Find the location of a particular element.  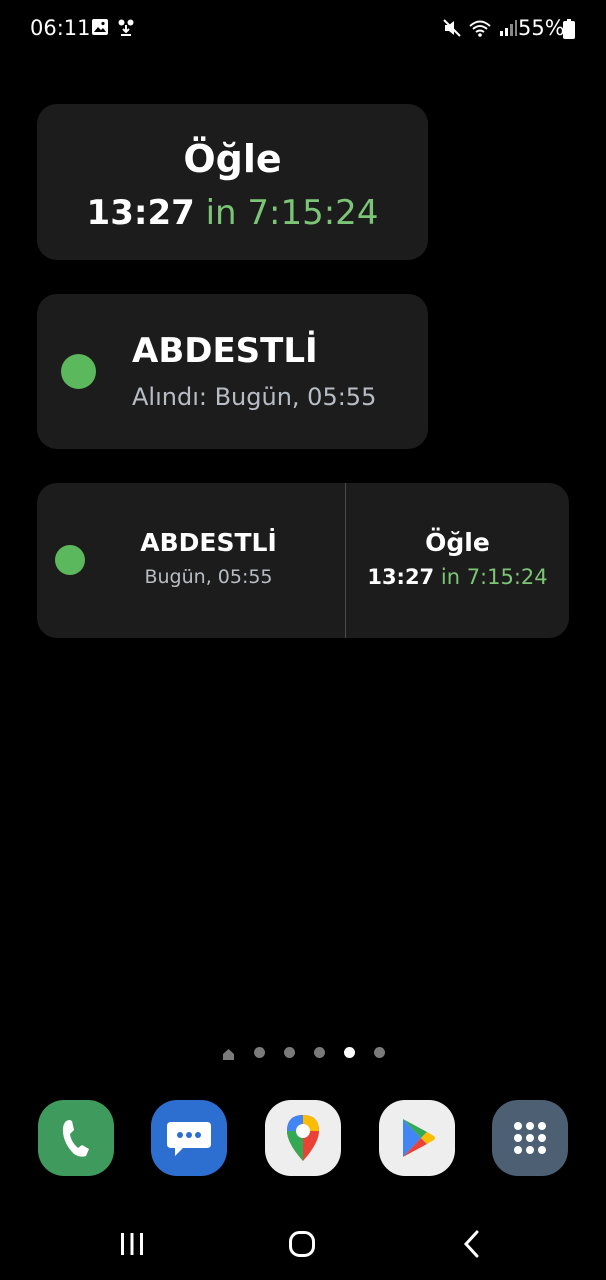

navigation-bar is located at coordinates (303, 1244).